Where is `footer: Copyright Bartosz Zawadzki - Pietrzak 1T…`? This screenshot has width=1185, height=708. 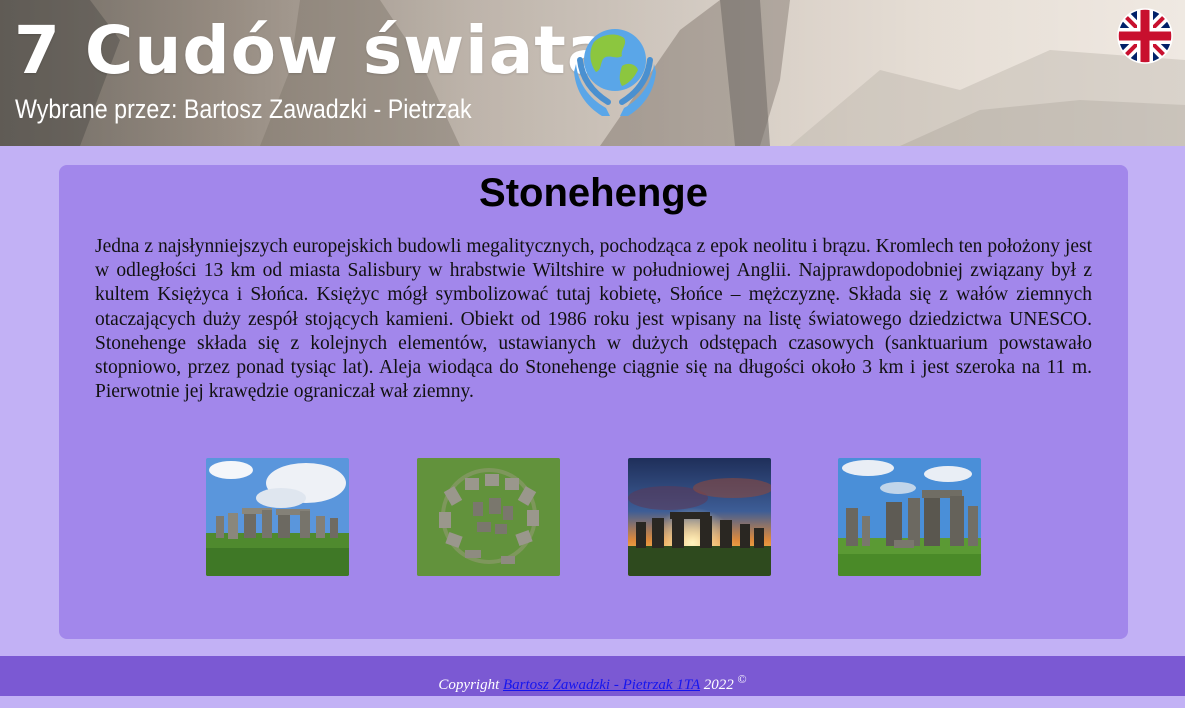 footer: Copyright Bartosz Zawadzki - Pietrzak 1T… is located at coordinates (592, 676).